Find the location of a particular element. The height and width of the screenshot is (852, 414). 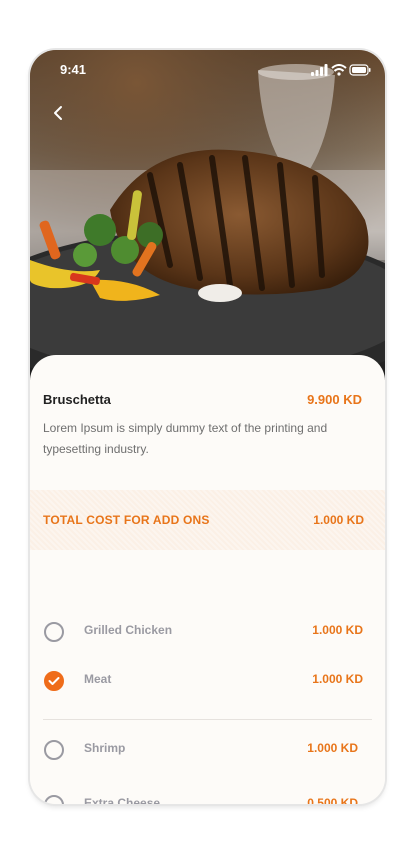

status-bar: 9:41 is located at coordinates (207, 70).